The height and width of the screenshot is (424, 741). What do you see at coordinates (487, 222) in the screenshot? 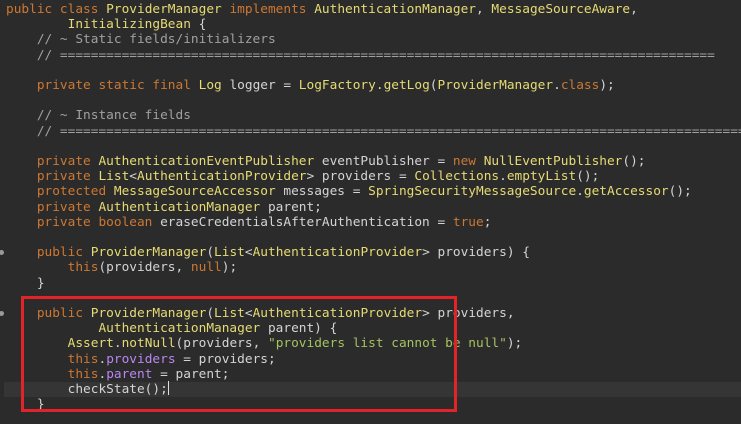
I see `code-token: ;` at bounding box center [487, 222].